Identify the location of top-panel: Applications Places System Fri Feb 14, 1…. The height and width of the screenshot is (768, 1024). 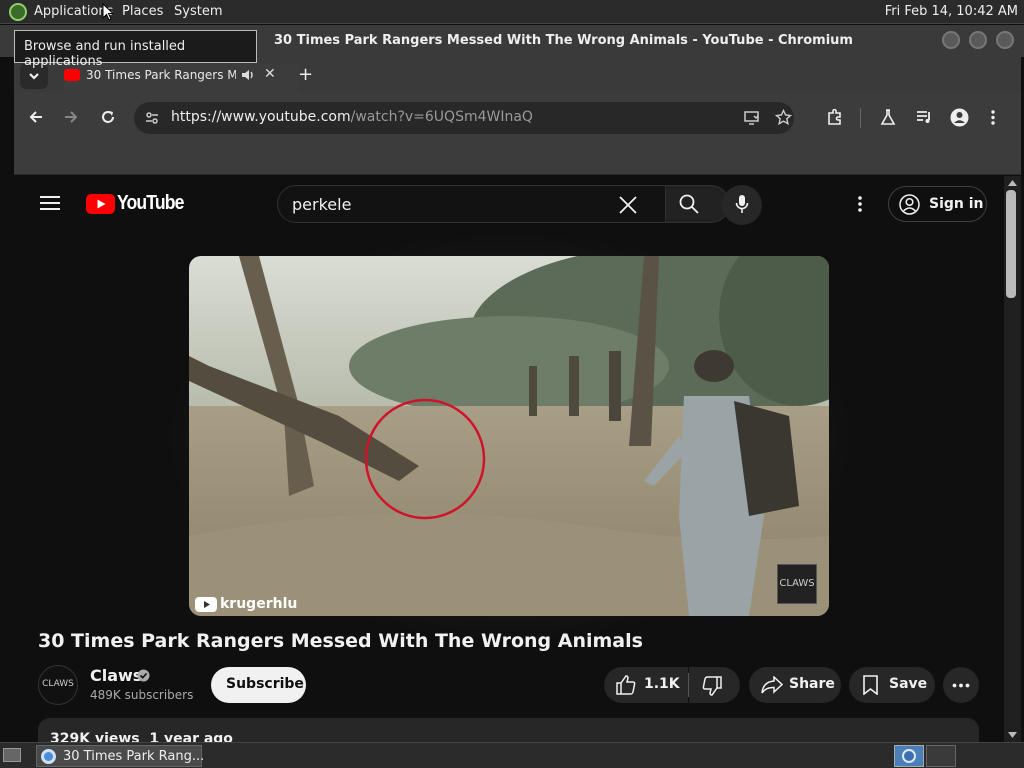
(512, 12).